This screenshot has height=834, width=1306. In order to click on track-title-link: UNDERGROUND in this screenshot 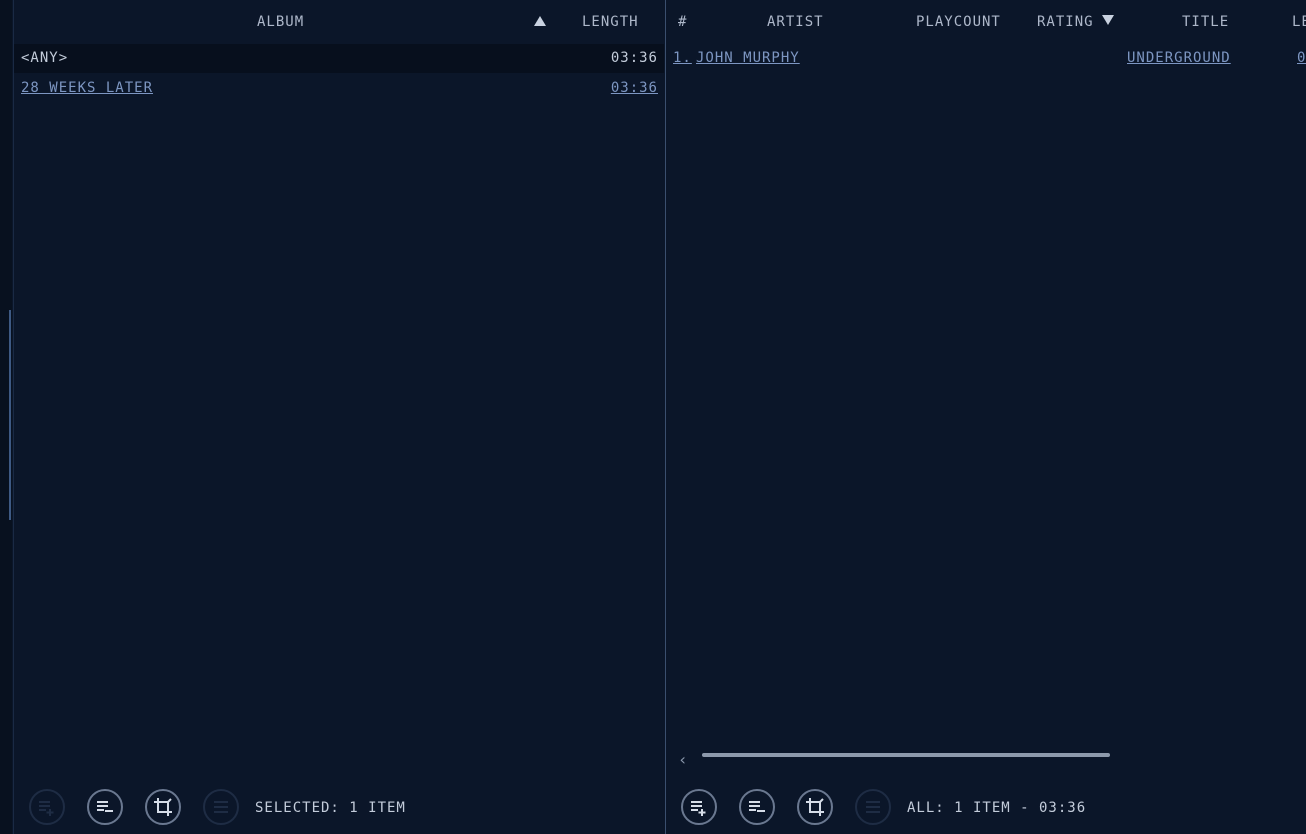, I will do `click(1179, 58)`.